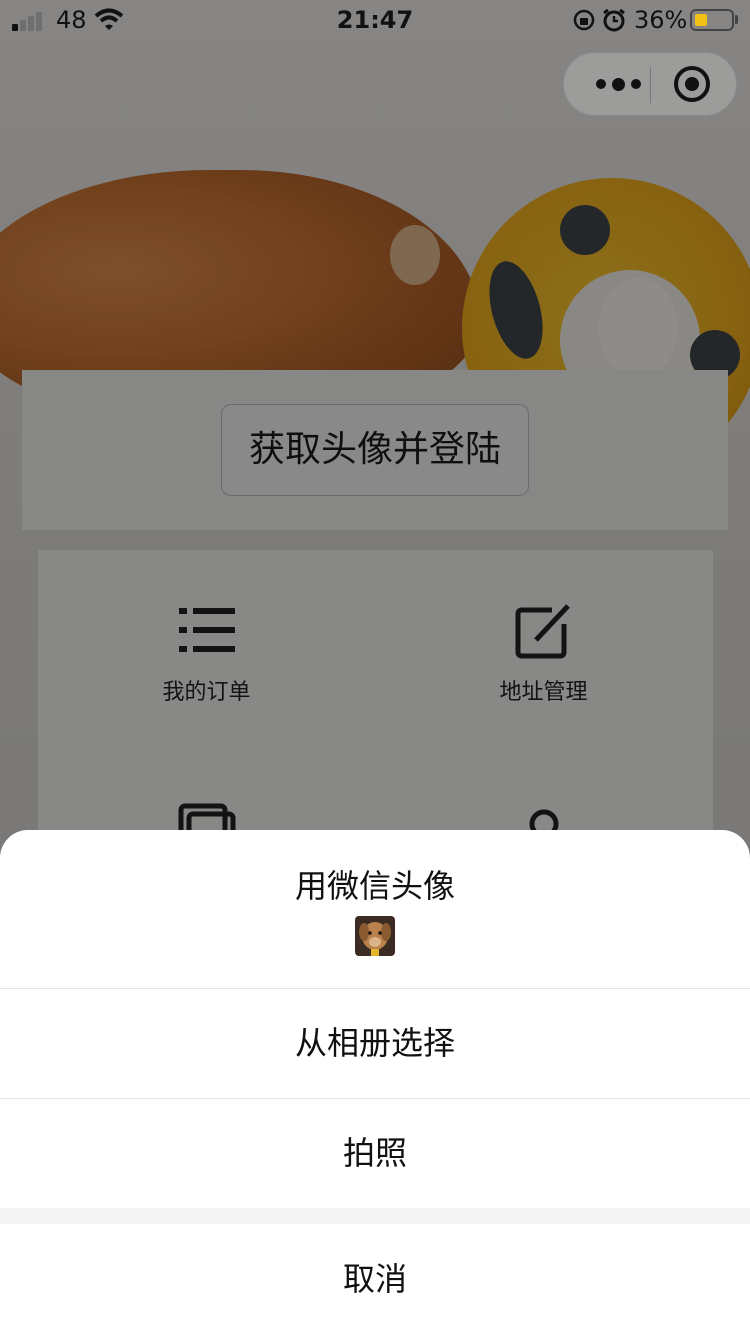 The width and height of the screenshot is (750, 1334). Describe the element at coordinates (374, 886) in the screenshot. I see `option-label: 用微信头像` at that location.